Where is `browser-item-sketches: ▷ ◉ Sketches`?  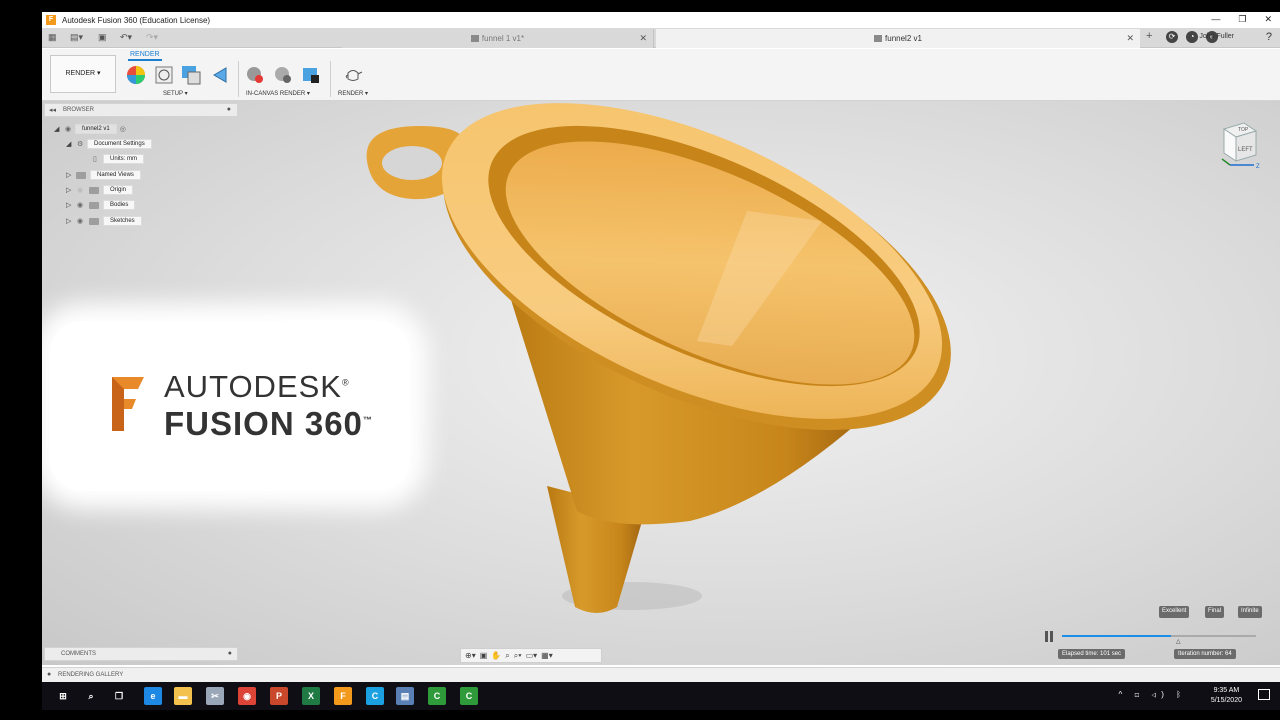
browser-item-sketches: ▷ ◉ Sketches is located at coordinates (104, 221).